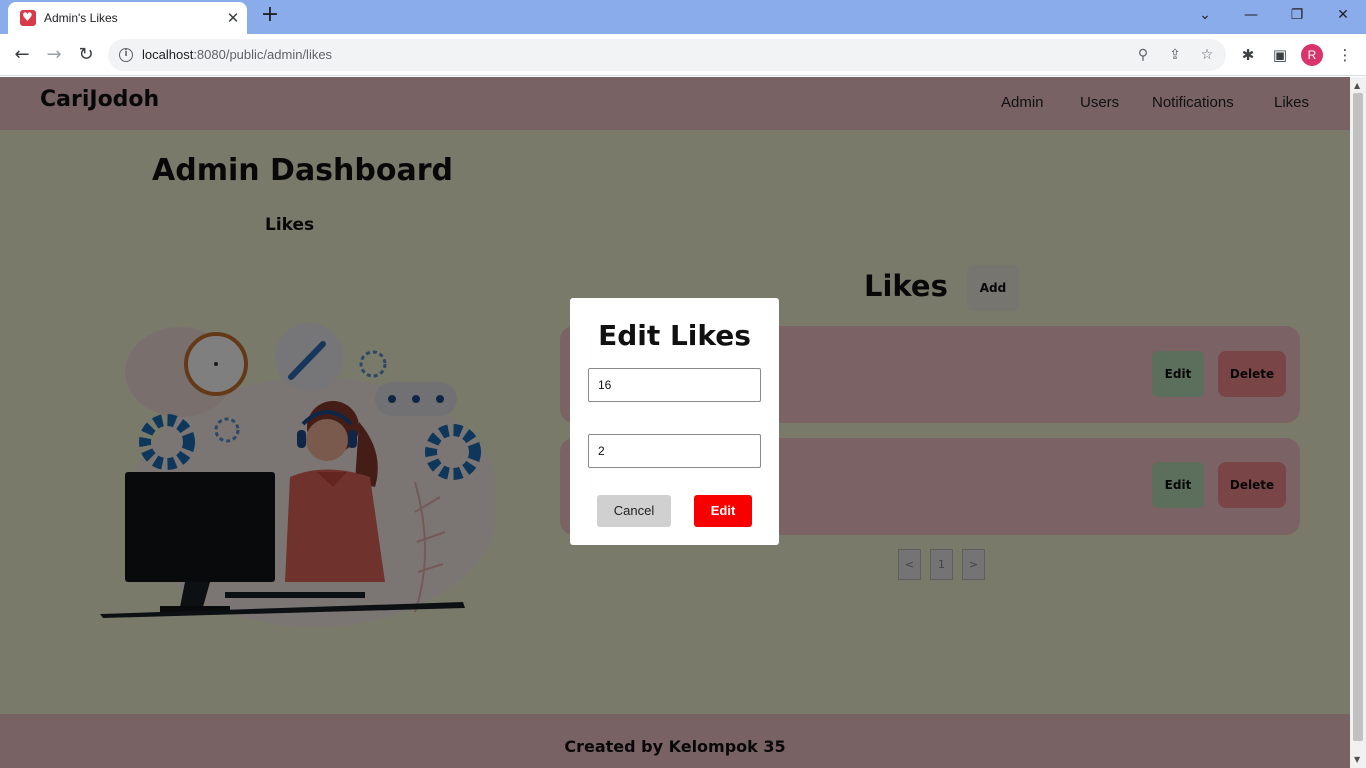 The width and height of the screenshot is (1366, 768). What do you see at coordinates (1207, 55) in the screenshot?
I see `star-icon: ☆` at bounding box center [1207, 55].